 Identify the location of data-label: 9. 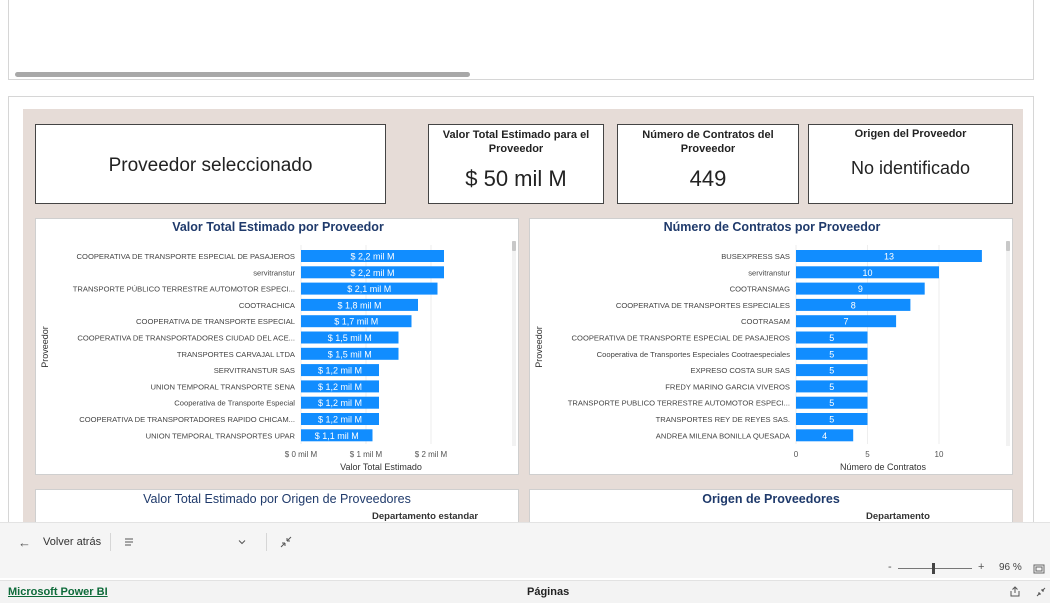
(860, 289).